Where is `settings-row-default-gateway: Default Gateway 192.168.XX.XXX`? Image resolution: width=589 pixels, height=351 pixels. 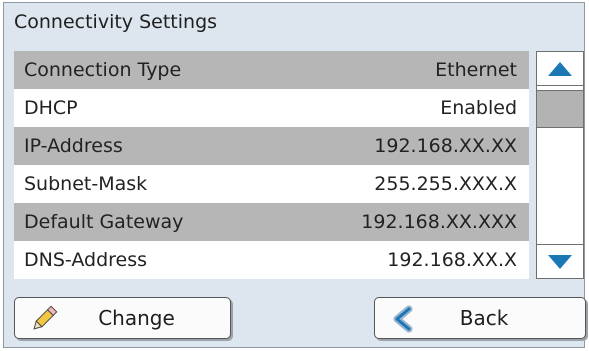
settings-row-default-gateway: Default Gateway 192.168.XX.XXX is located at coordinates (271, 222).